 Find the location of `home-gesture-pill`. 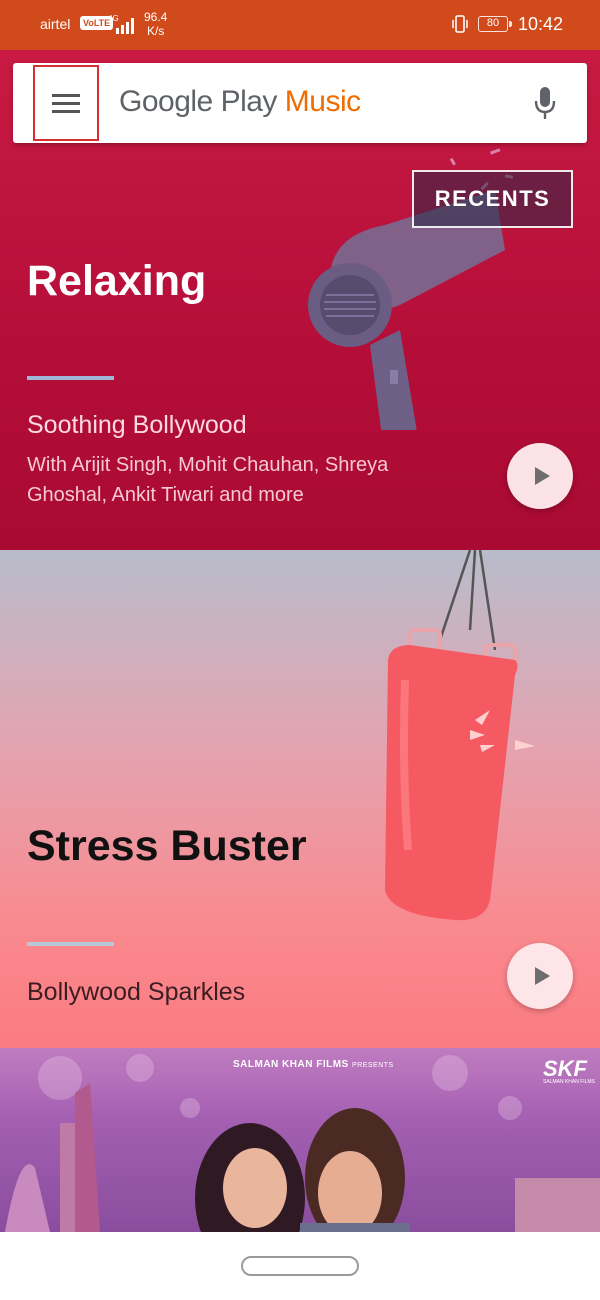

home-gesture-pill is located at coordinates (300, 1266).